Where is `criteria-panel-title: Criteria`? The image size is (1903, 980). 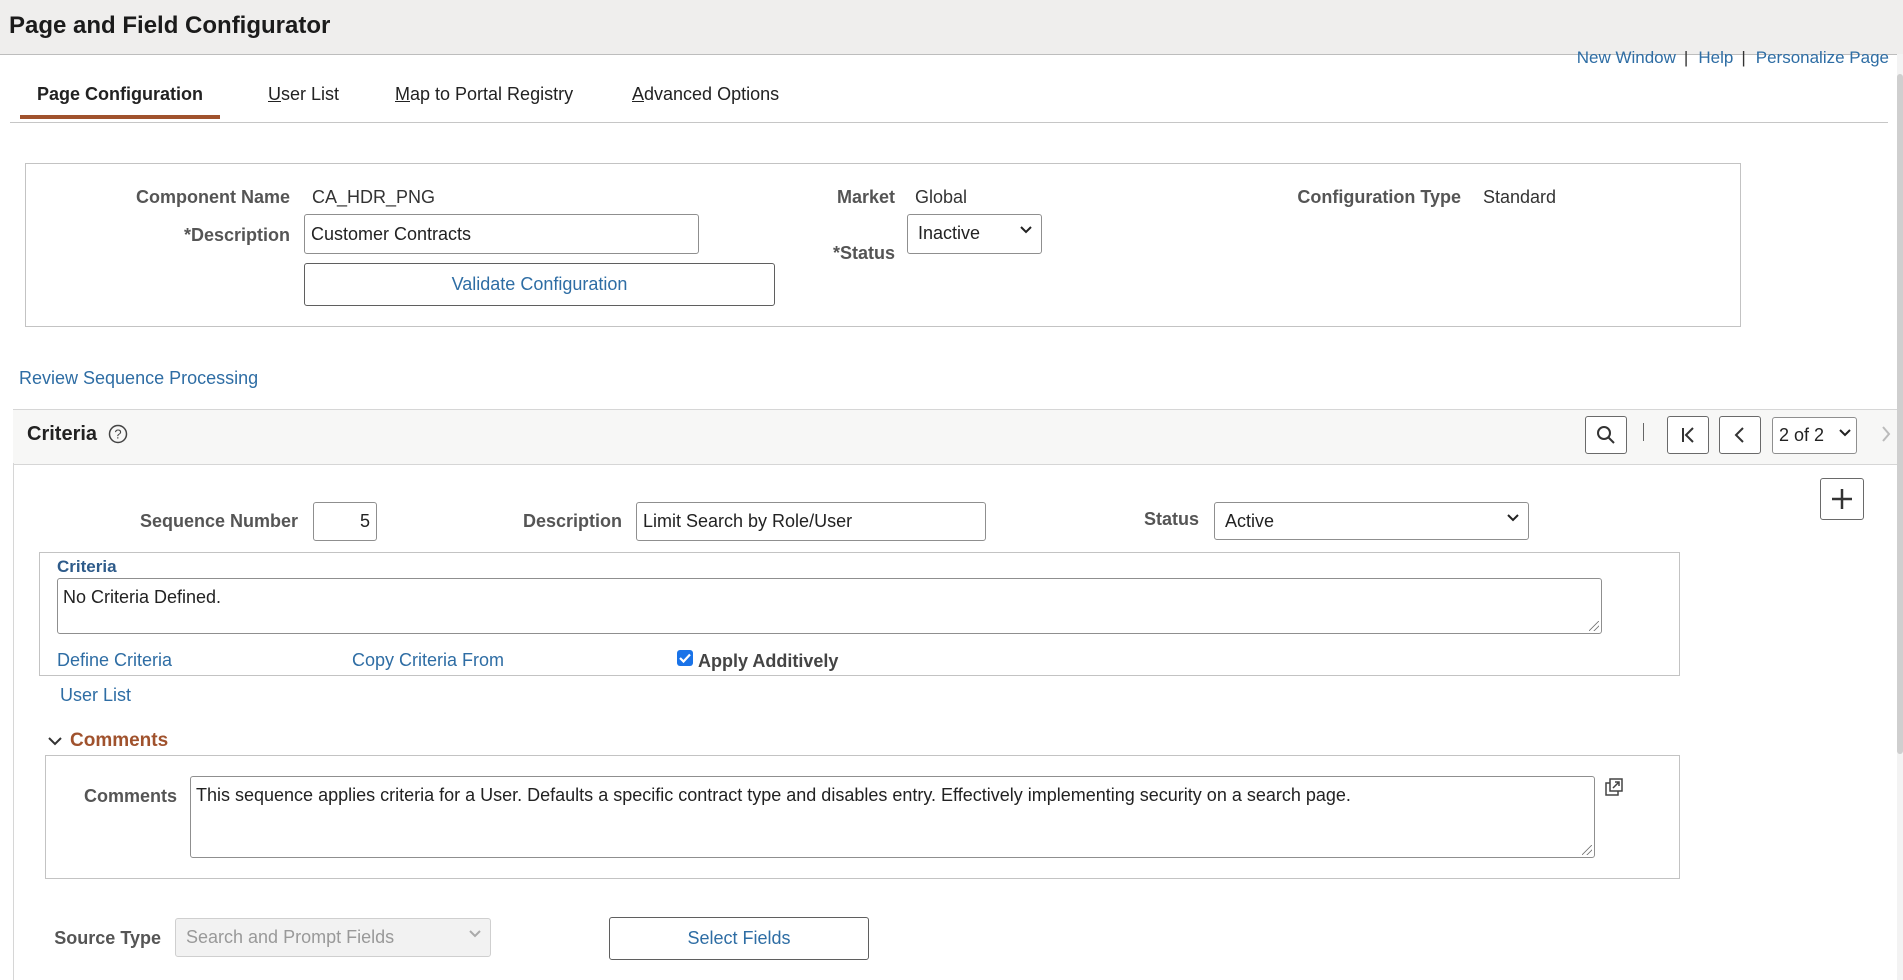
criteria-panel-title: Criteria is located at coordinates (62, 434).